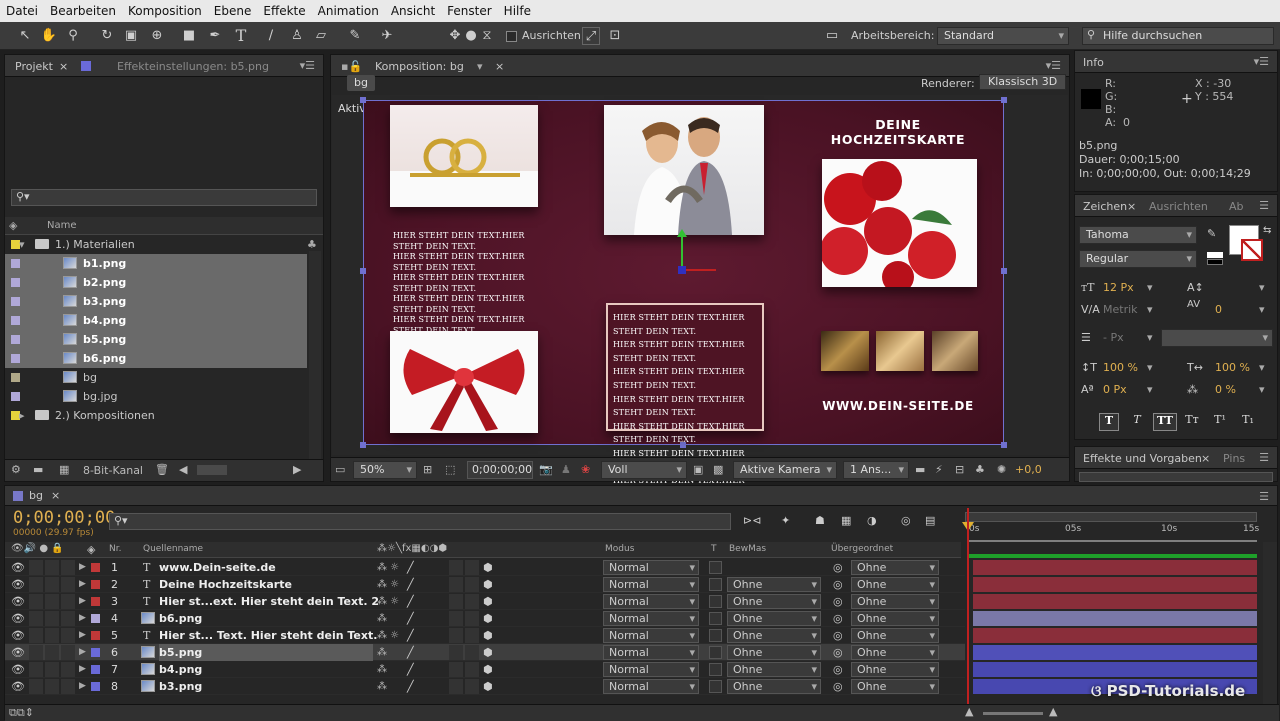 This screenshot has width=1280, height=721. I want to click on tab-character: Zeichen, so click(1105, 207).